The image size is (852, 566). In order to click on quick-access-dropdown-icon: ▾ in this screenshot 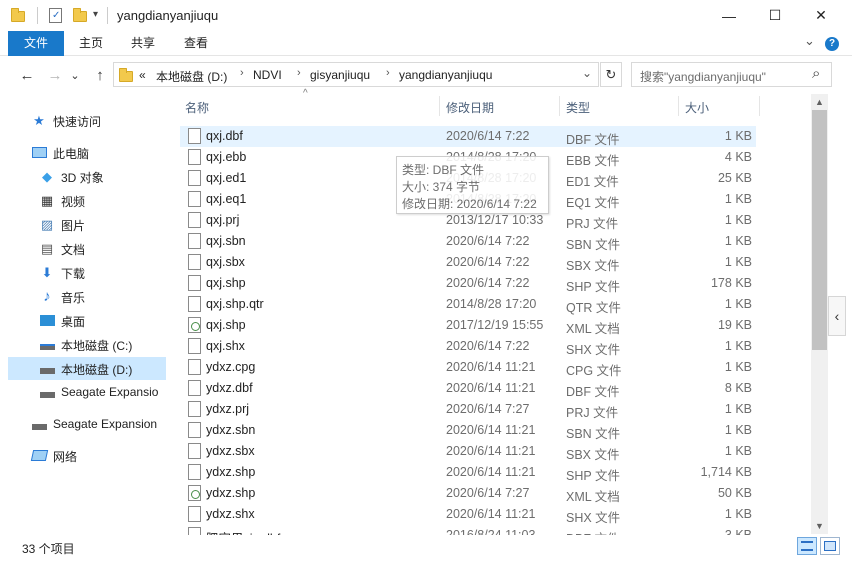, I will do `click(95, 14)`.